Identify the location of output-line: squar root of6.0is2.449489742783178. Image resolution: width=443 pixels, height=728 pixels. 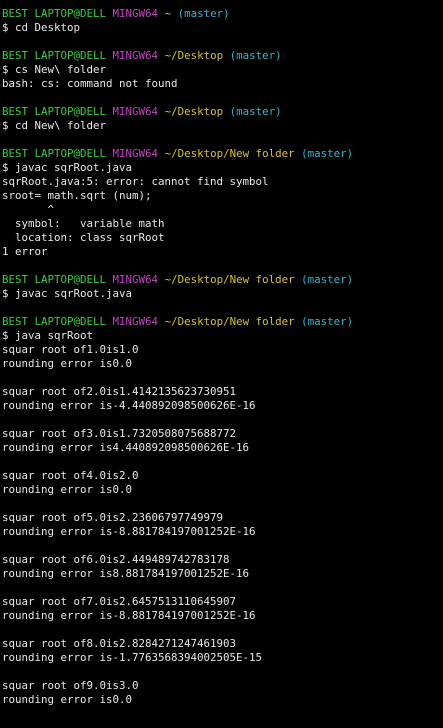
(116, 559).